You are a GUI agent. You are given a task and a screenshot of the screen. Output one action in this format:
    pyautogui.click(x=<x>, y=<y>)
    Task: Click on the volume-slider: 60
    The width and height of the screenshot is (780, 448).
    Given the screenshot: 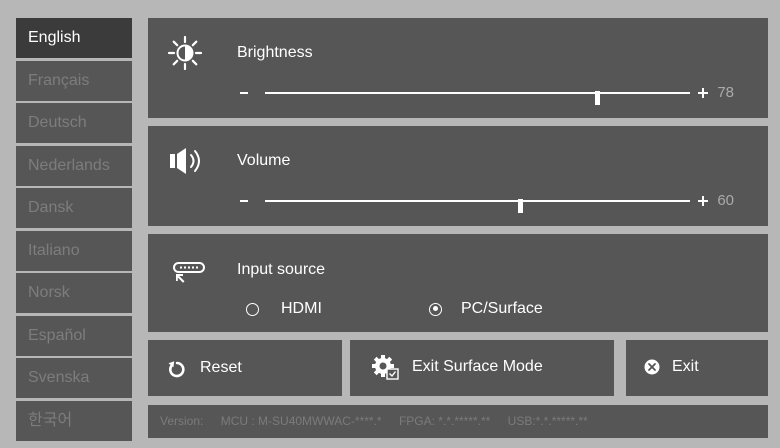 What is the action you would take?
    pyautogui.click(x=487, y=202)
    